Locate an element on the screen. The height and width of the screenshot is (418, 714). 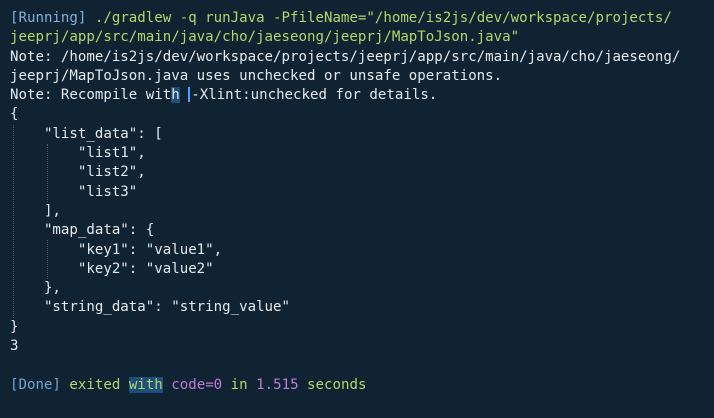
done-with: with is located at coordinates (145, 384).